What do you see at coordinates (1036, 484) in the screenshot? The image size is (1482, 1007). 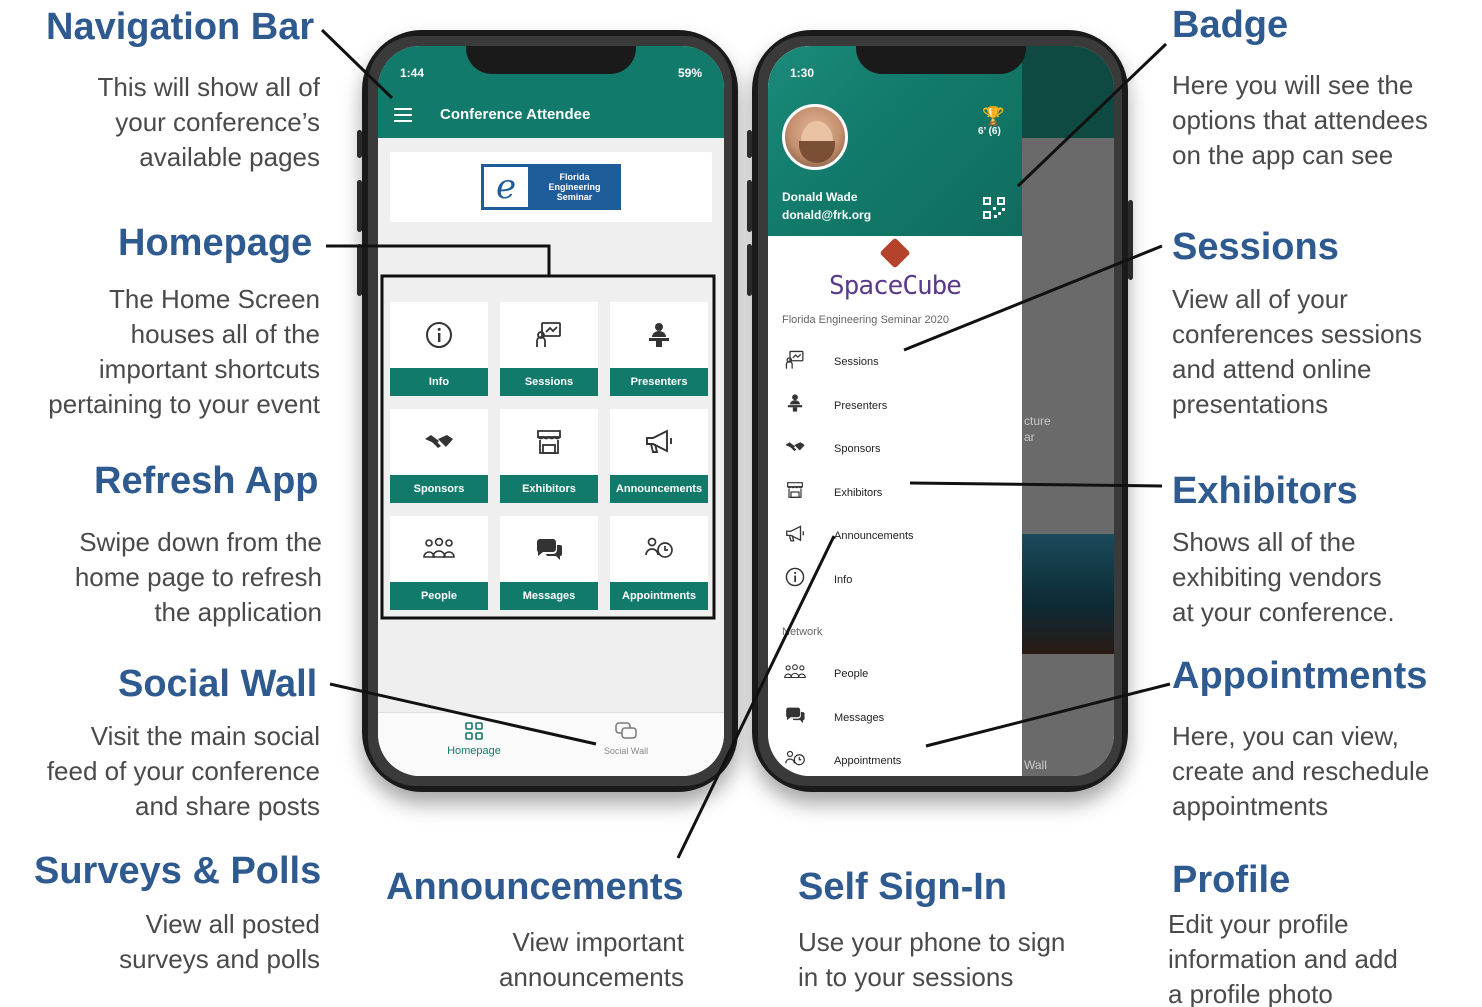 I see `connector-exhibitors` at bounding box center [1036, 484].